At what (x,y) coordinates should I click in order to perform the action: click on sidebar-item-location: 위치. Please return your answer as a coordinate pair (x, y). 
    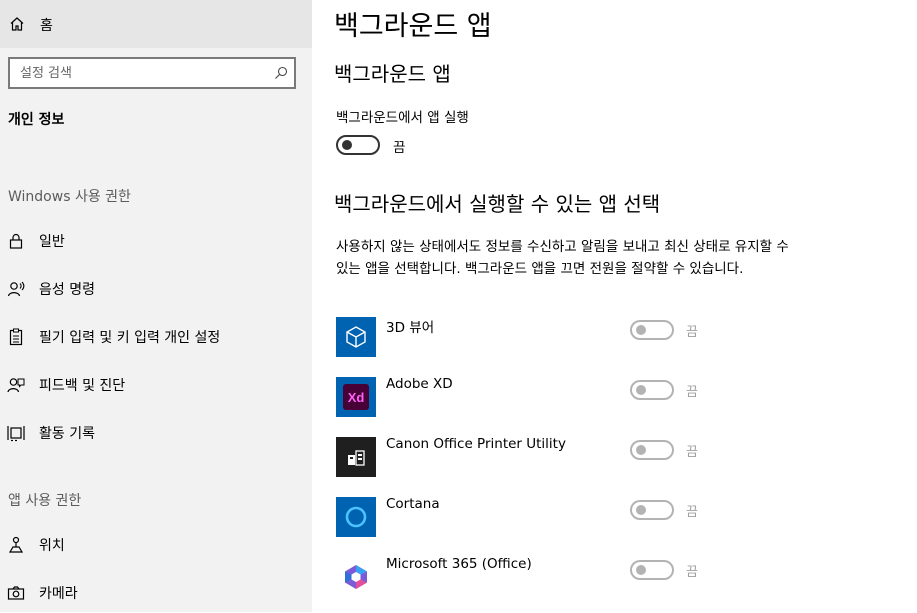
    Looking at the image, I should click on (156, 545).